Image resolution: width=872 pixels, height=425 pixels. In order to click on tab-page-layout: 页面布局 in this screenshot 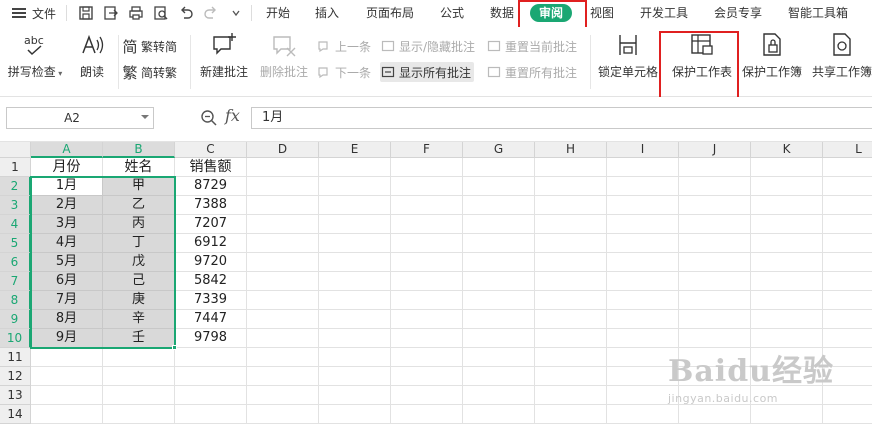, I will do `click(390, 13)`.